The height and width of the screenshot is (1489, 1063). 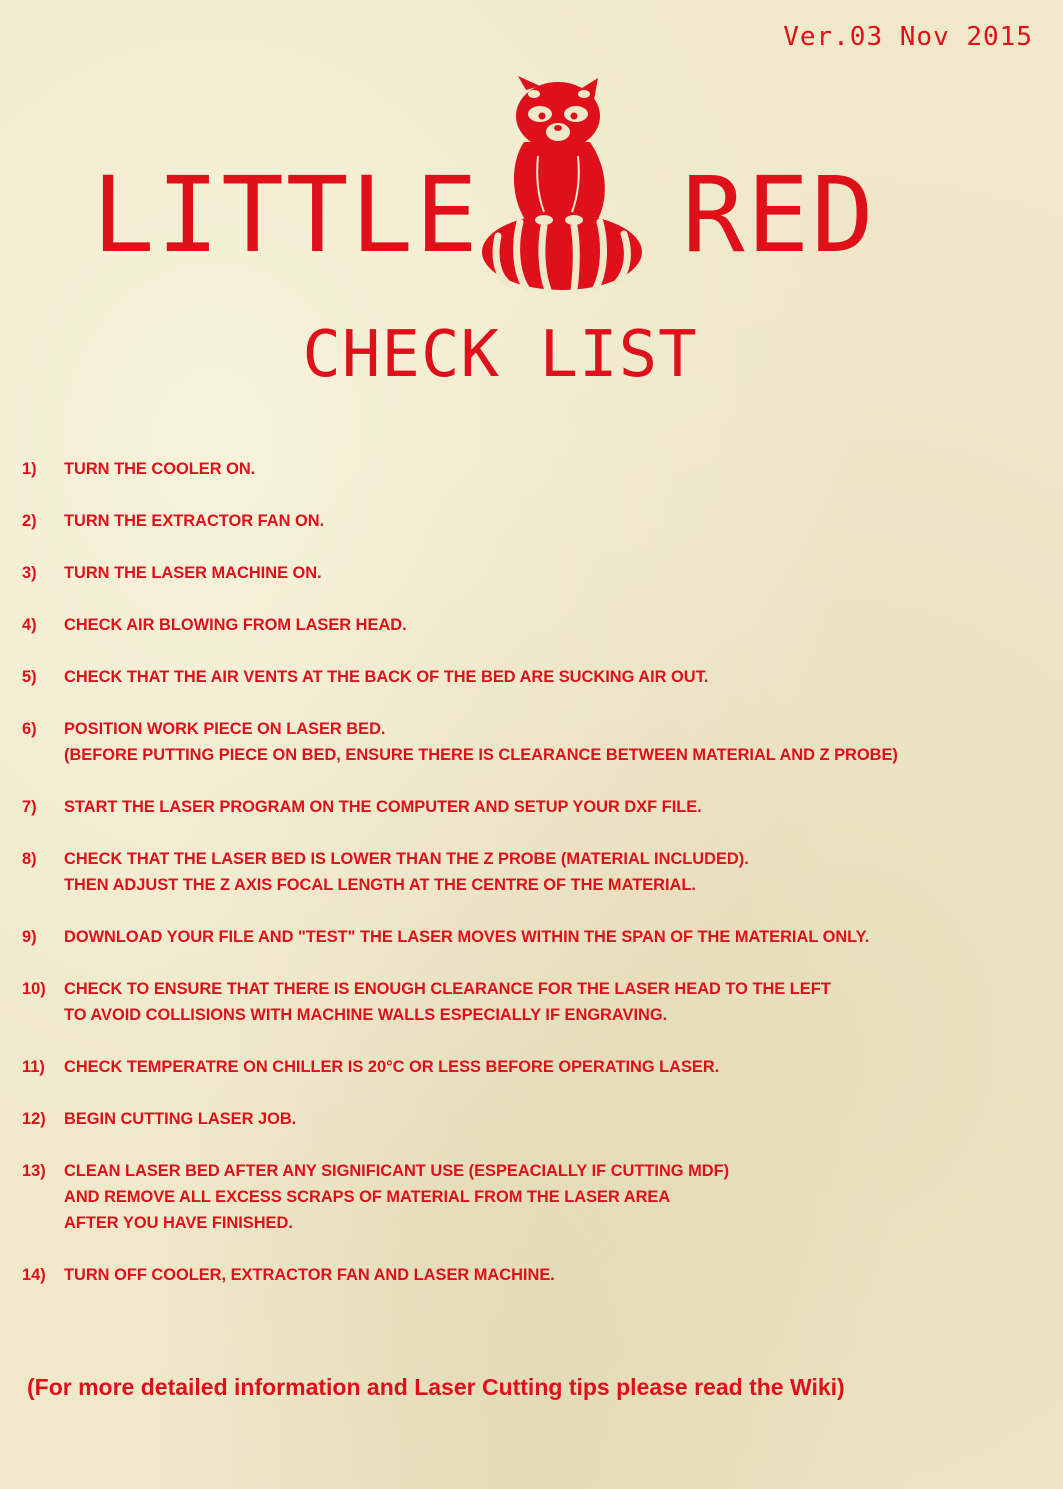 What do you see at coordinates (33, 1067) in the screenshot?
I see `checklist-item-number: 11)` at bounding box center [33, 1067].